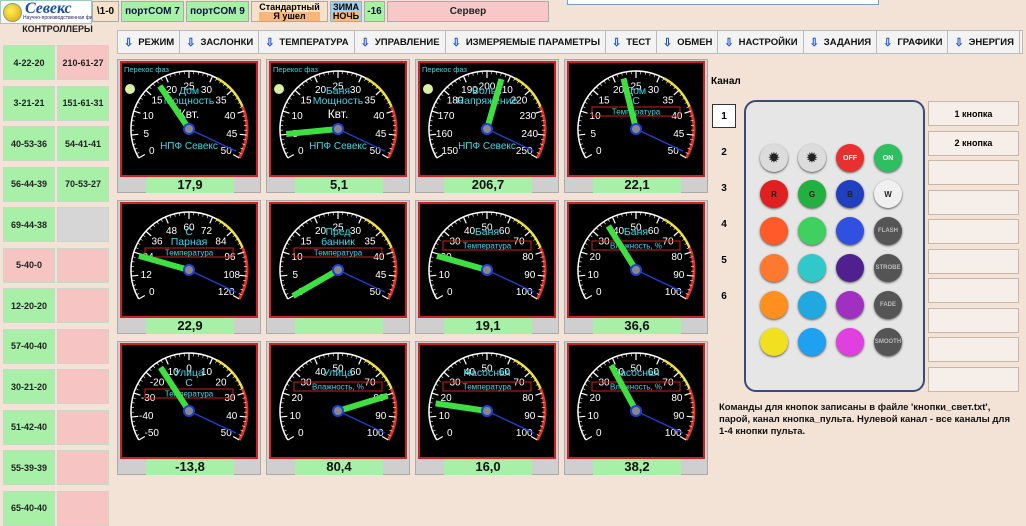  I want to click on menu-item: ⇩ТЕМПЕРАТУРА, so click(306, 42).